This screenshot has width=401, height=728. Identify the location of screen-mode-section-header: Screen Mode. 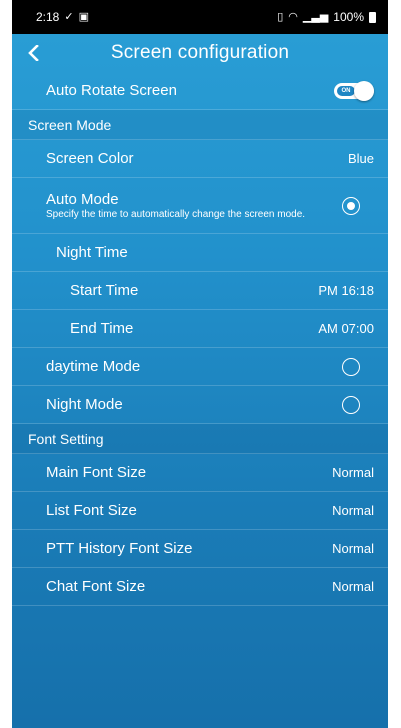
(200, 125).